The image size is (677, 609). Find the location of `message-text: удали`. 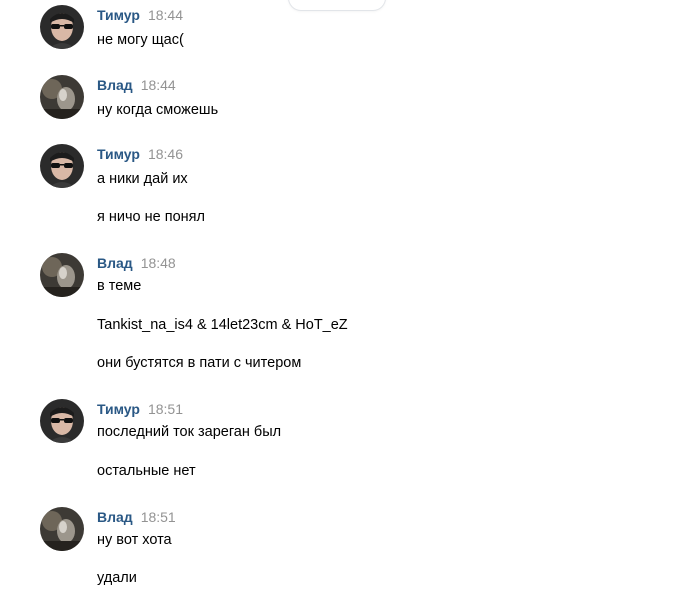

message-text: удали is located at coordinates (117, 578).